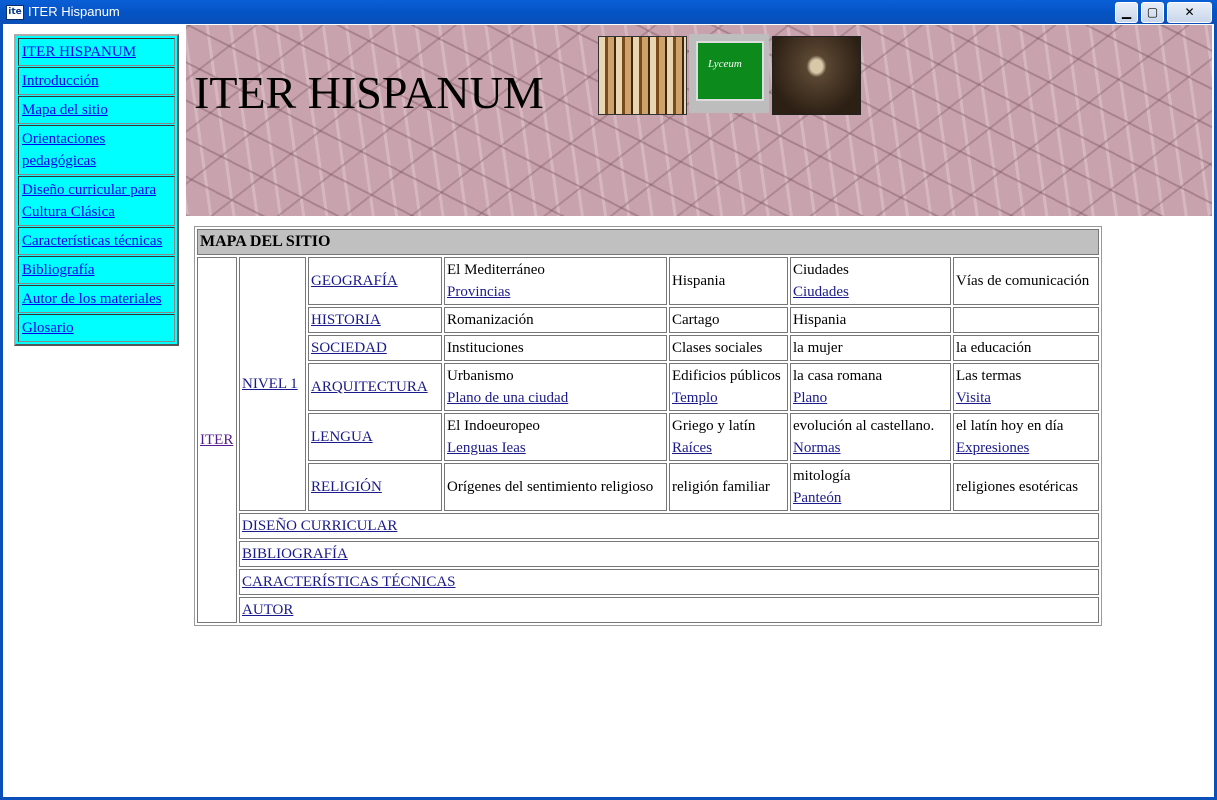 The width and height of the screenshot is (1217, 800). Describe the element at coordinates (728, 398) in the screenshot. I see `templo-link: Templo` at that location.